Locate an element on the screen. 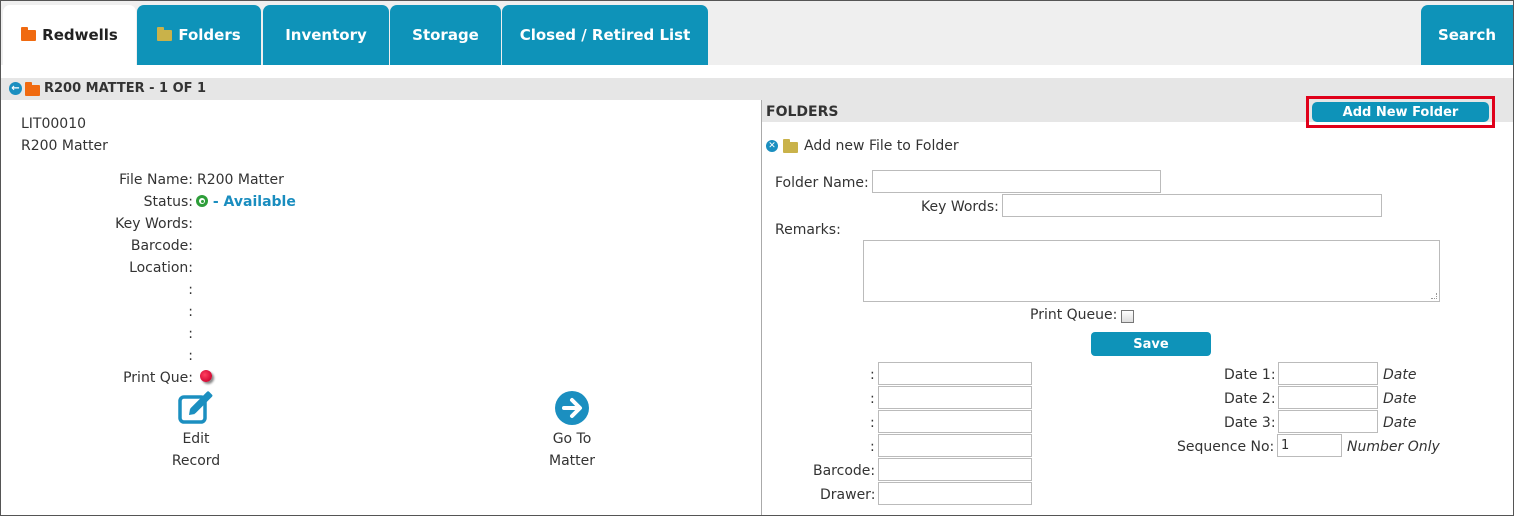 The width and height of the screenshot is (1514, 516). remarks-label: Remarks: is located at coordinates (808, 230).